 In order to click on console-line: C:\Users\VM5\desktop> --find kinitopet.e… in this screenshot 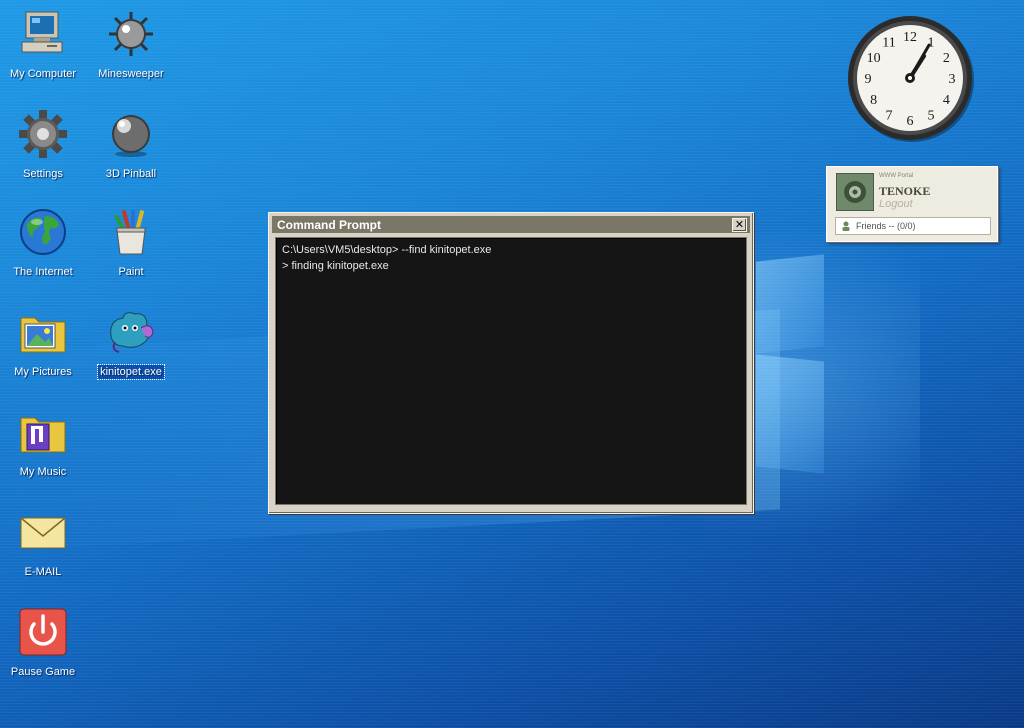, I will do `click(387, 250)`.